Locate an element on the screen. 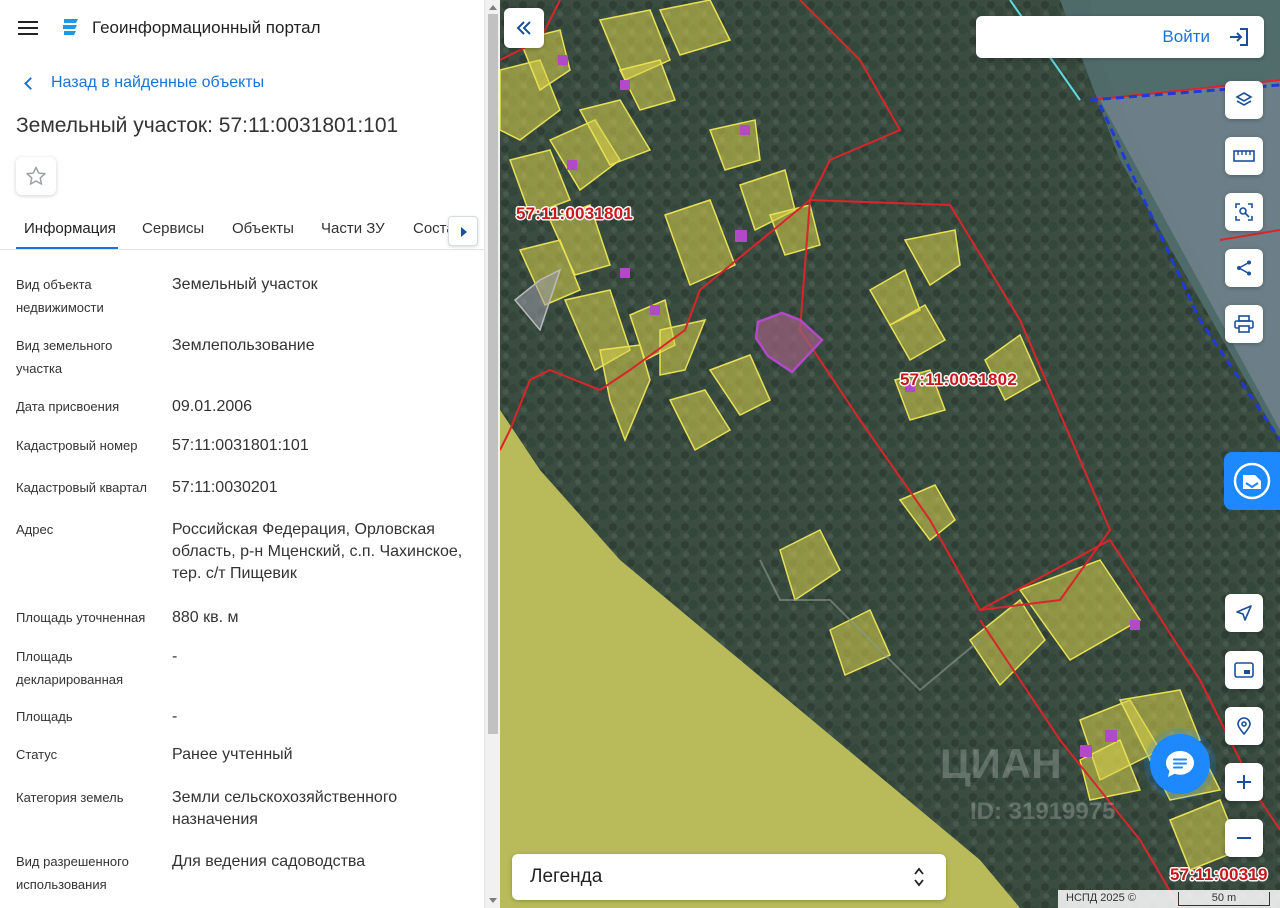 The height and width of the screenshot is (908, 1280). navigation-arrow-icon is located at coordinates (1244, 613).